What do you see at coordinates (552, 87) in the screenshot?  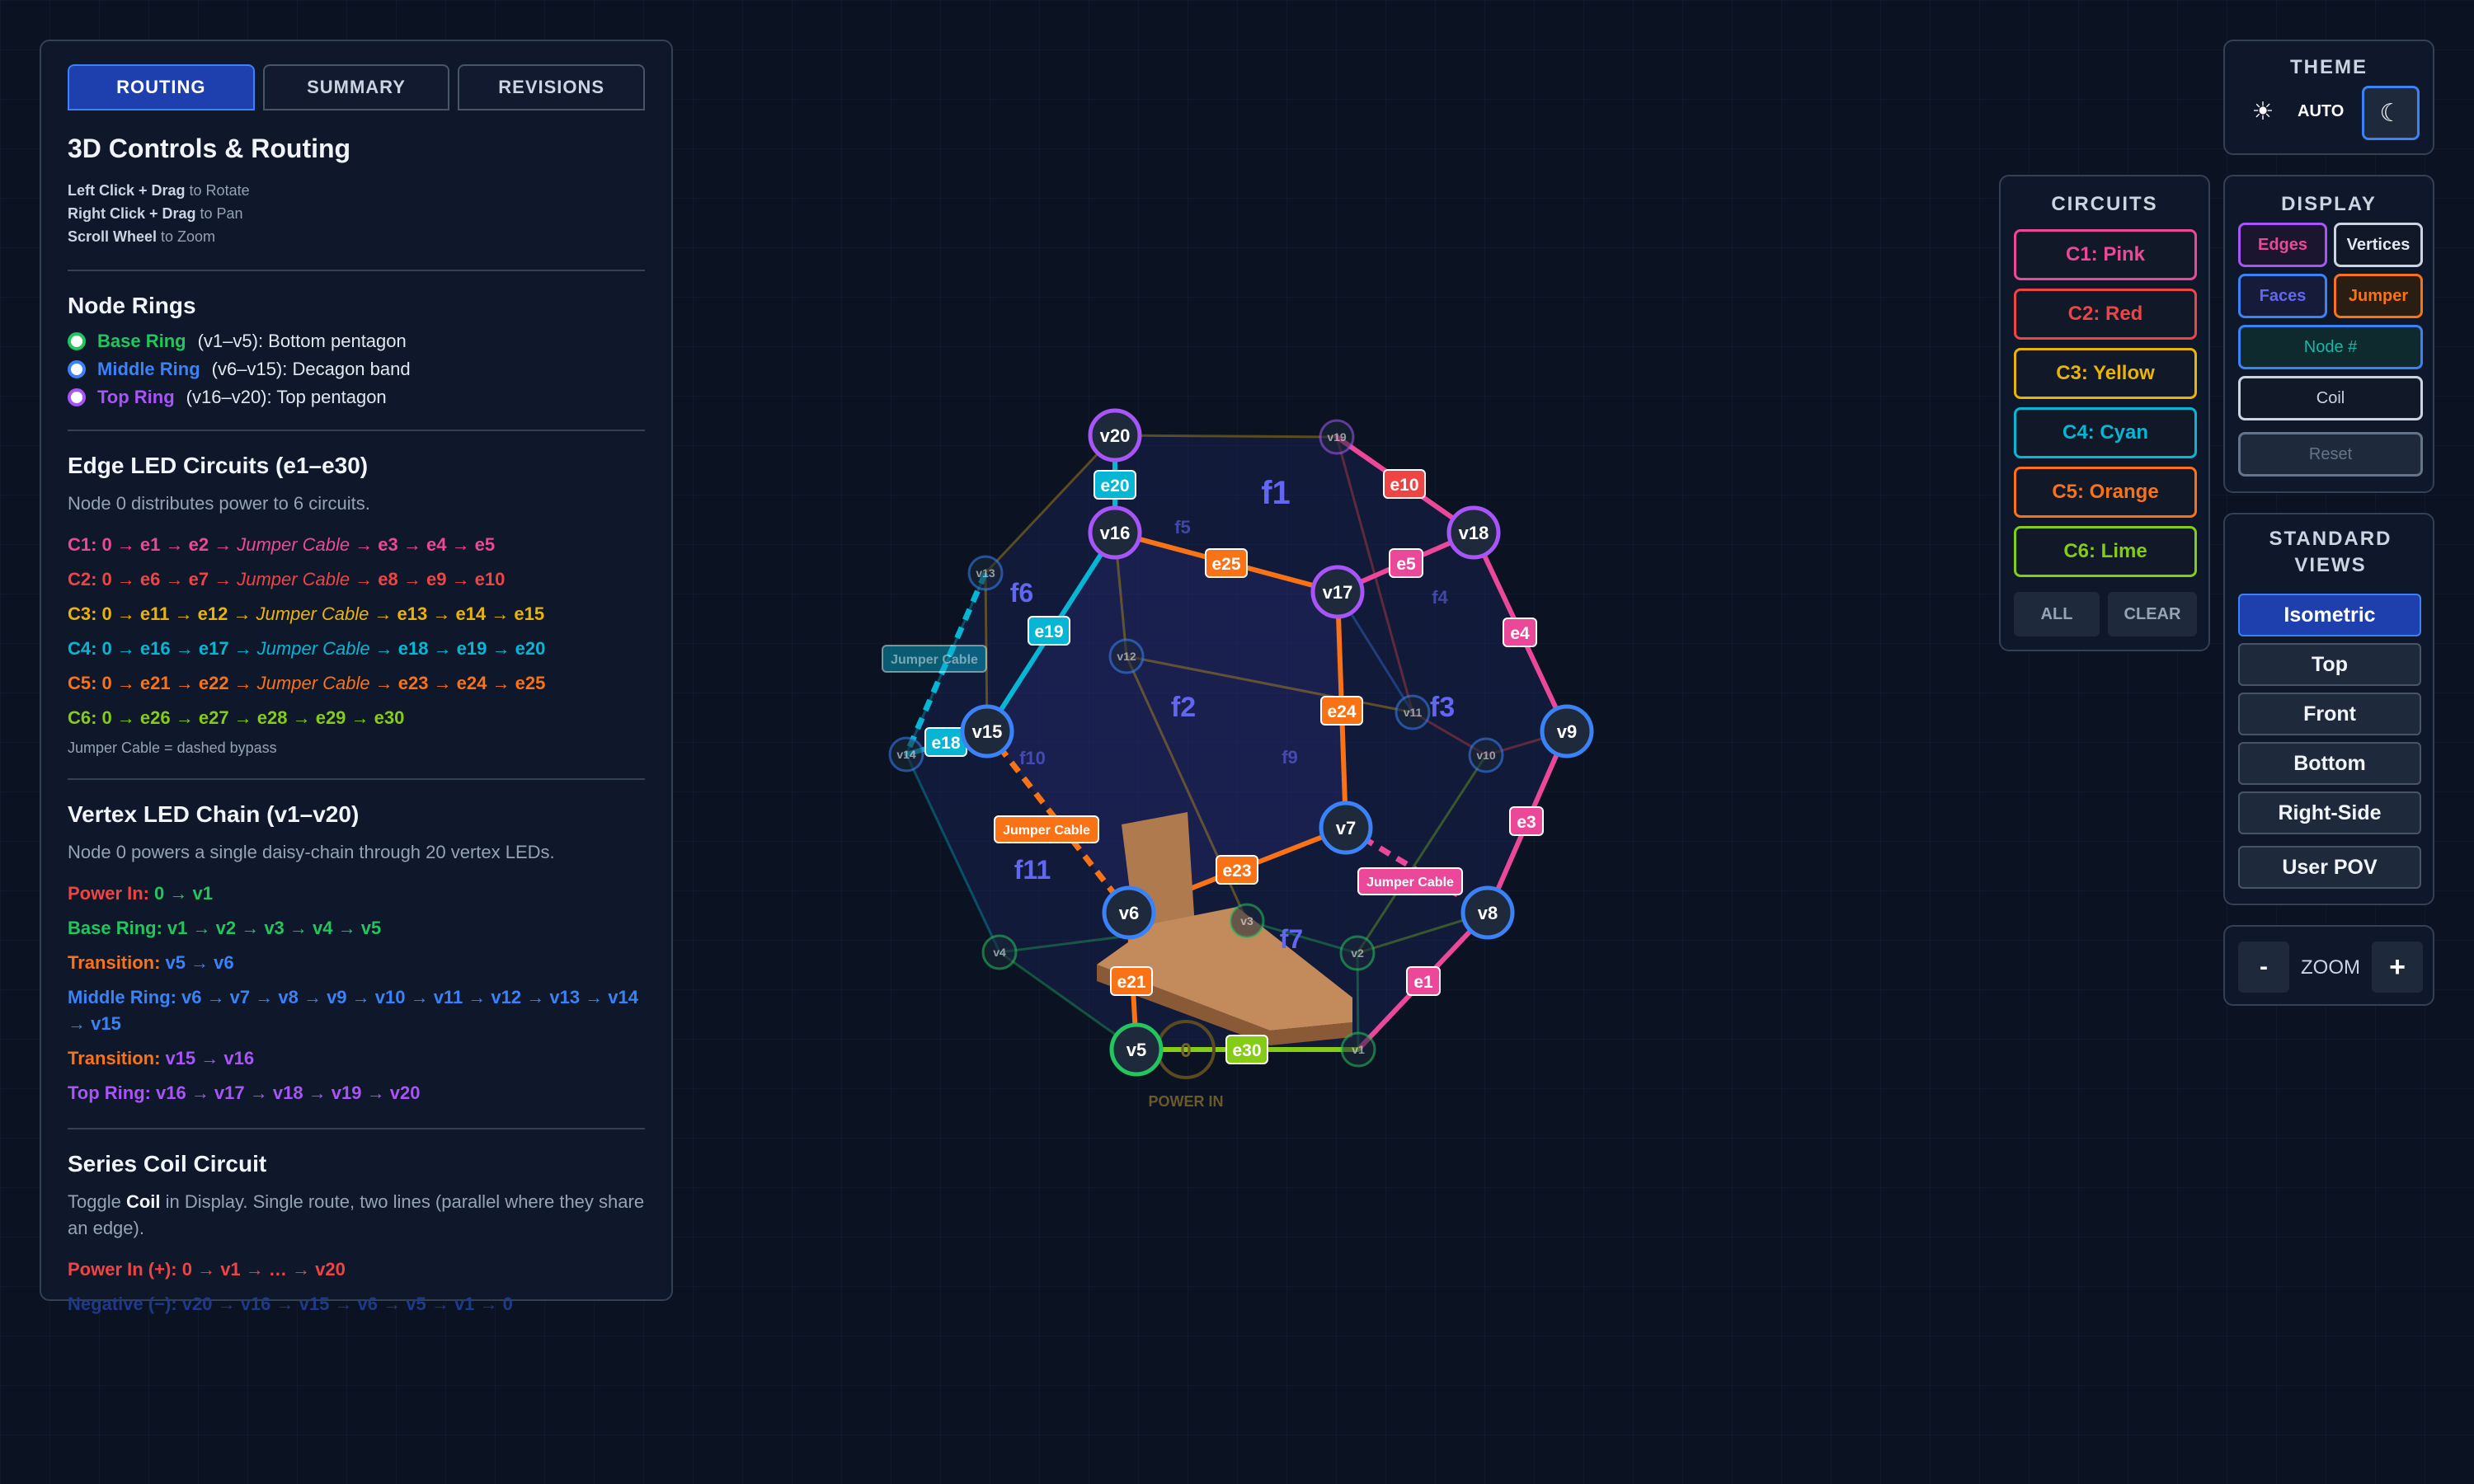 I see `tab-revisions: REVISIONS` at bounding box center [552, 87].